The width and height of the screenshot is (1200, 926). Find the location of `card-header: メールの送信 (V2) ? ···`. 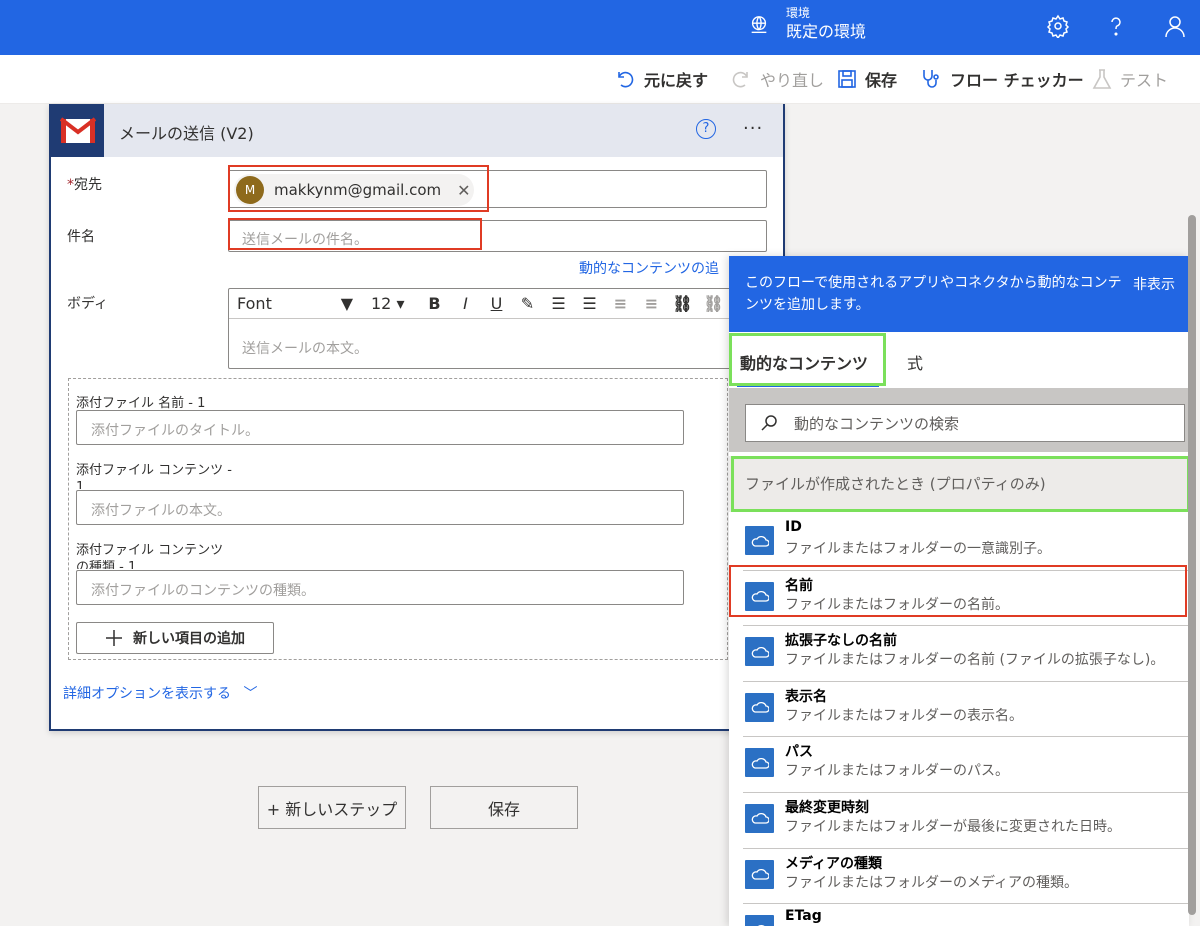

card-header: メールの送信 (V2) ? ··· is located at coordinates (417, 130).